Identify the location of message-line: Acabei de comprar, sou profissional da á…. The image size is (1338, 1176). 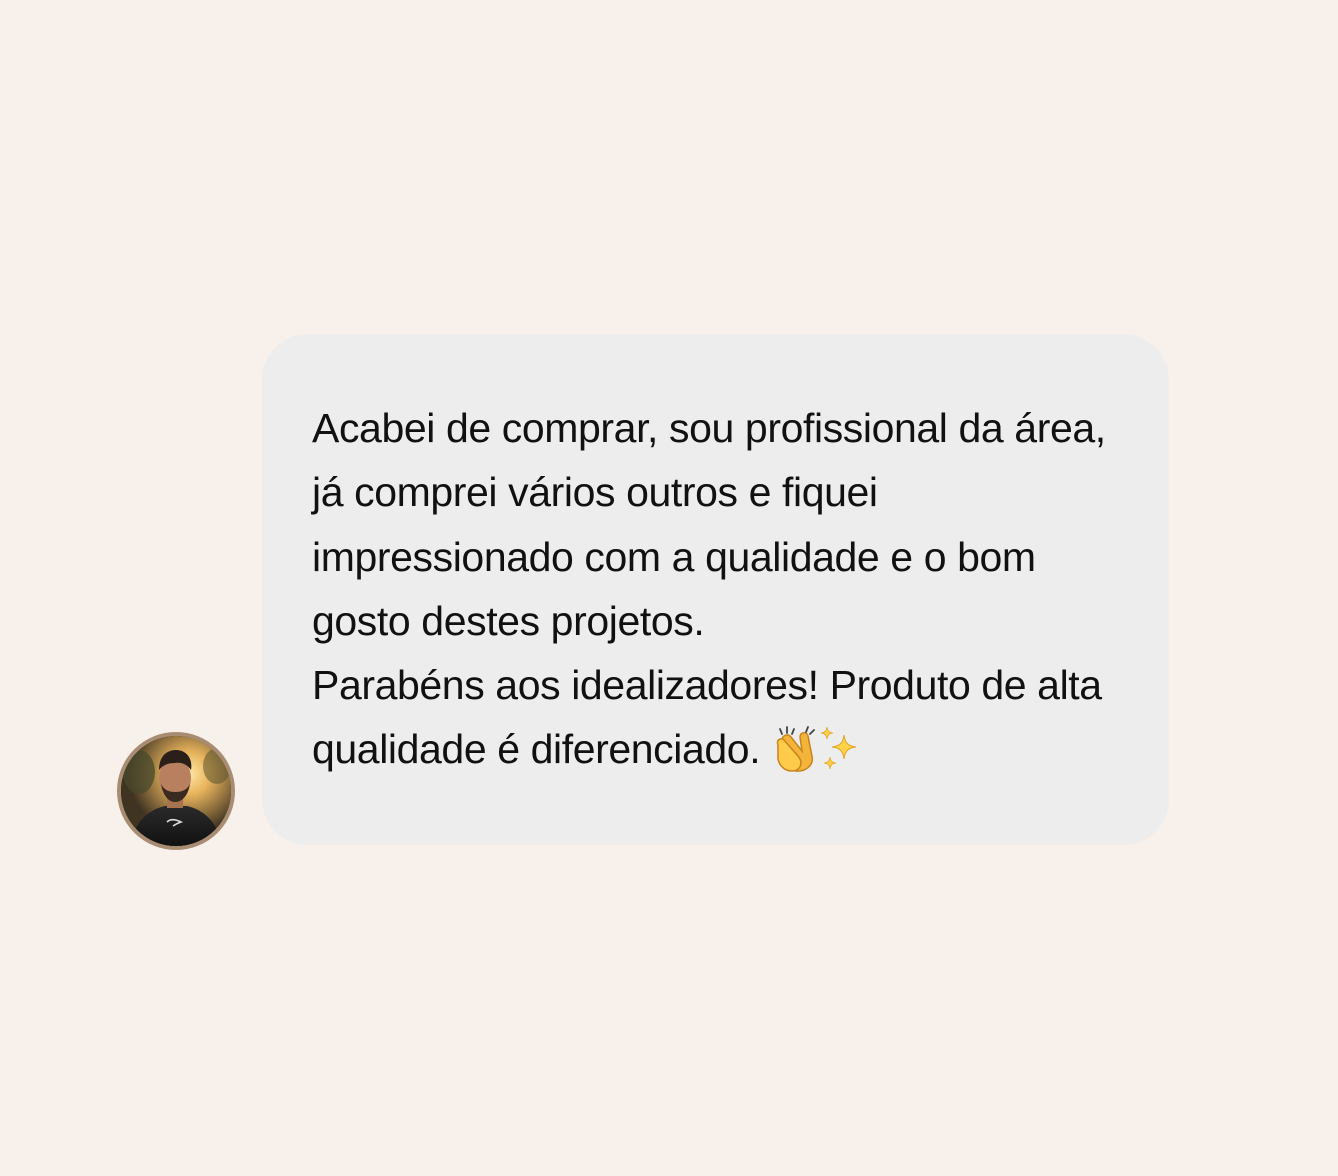
(709, 428).